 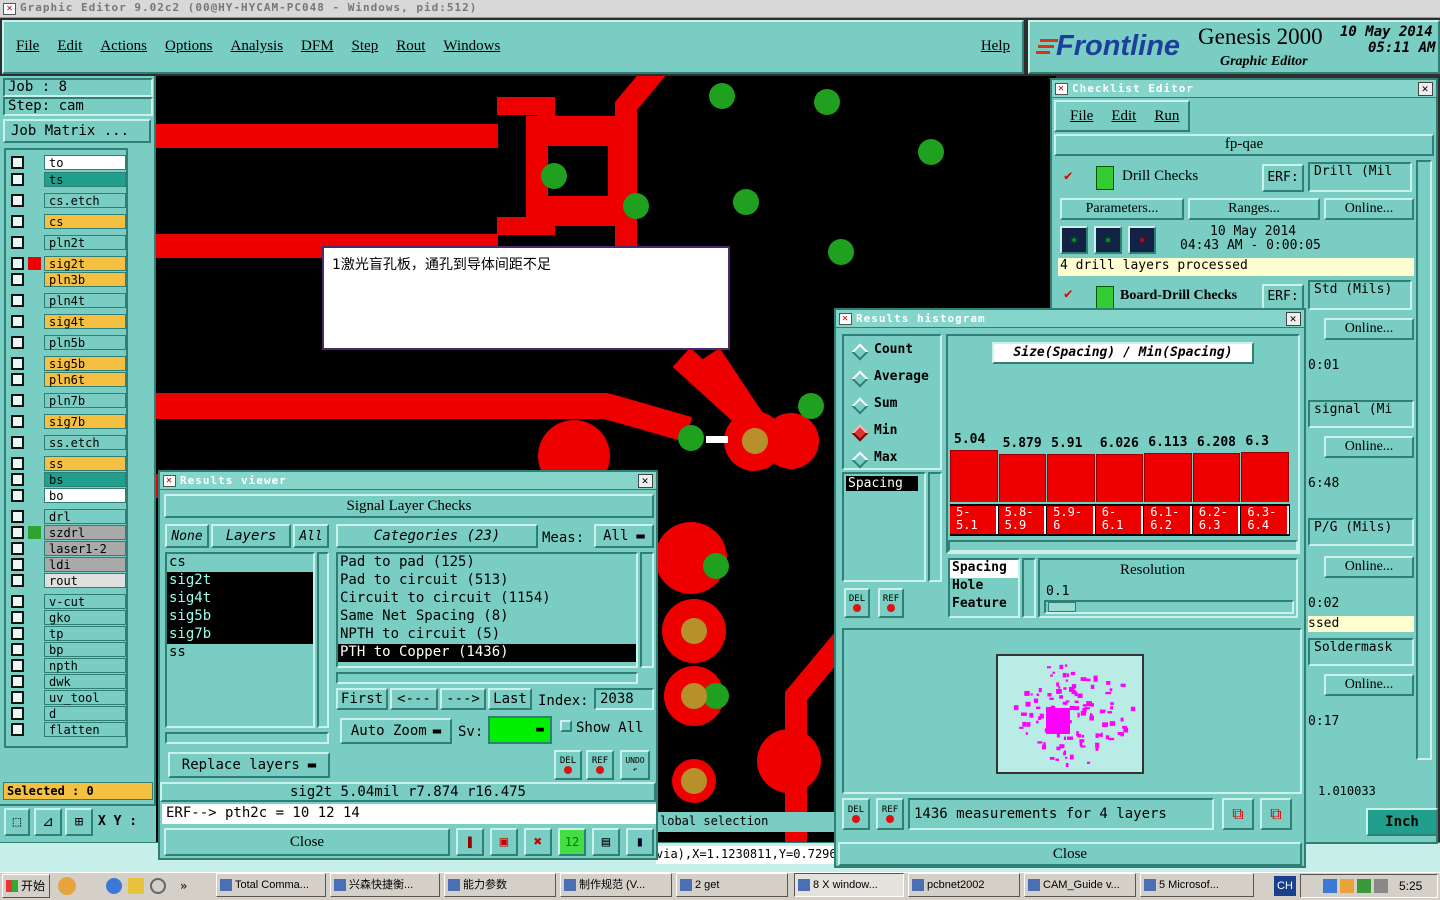 What do you see at coordinates (79, 822) in the screenshot?
I see `grid-tool-icon: ⊞` at bounding box center [79, 822].